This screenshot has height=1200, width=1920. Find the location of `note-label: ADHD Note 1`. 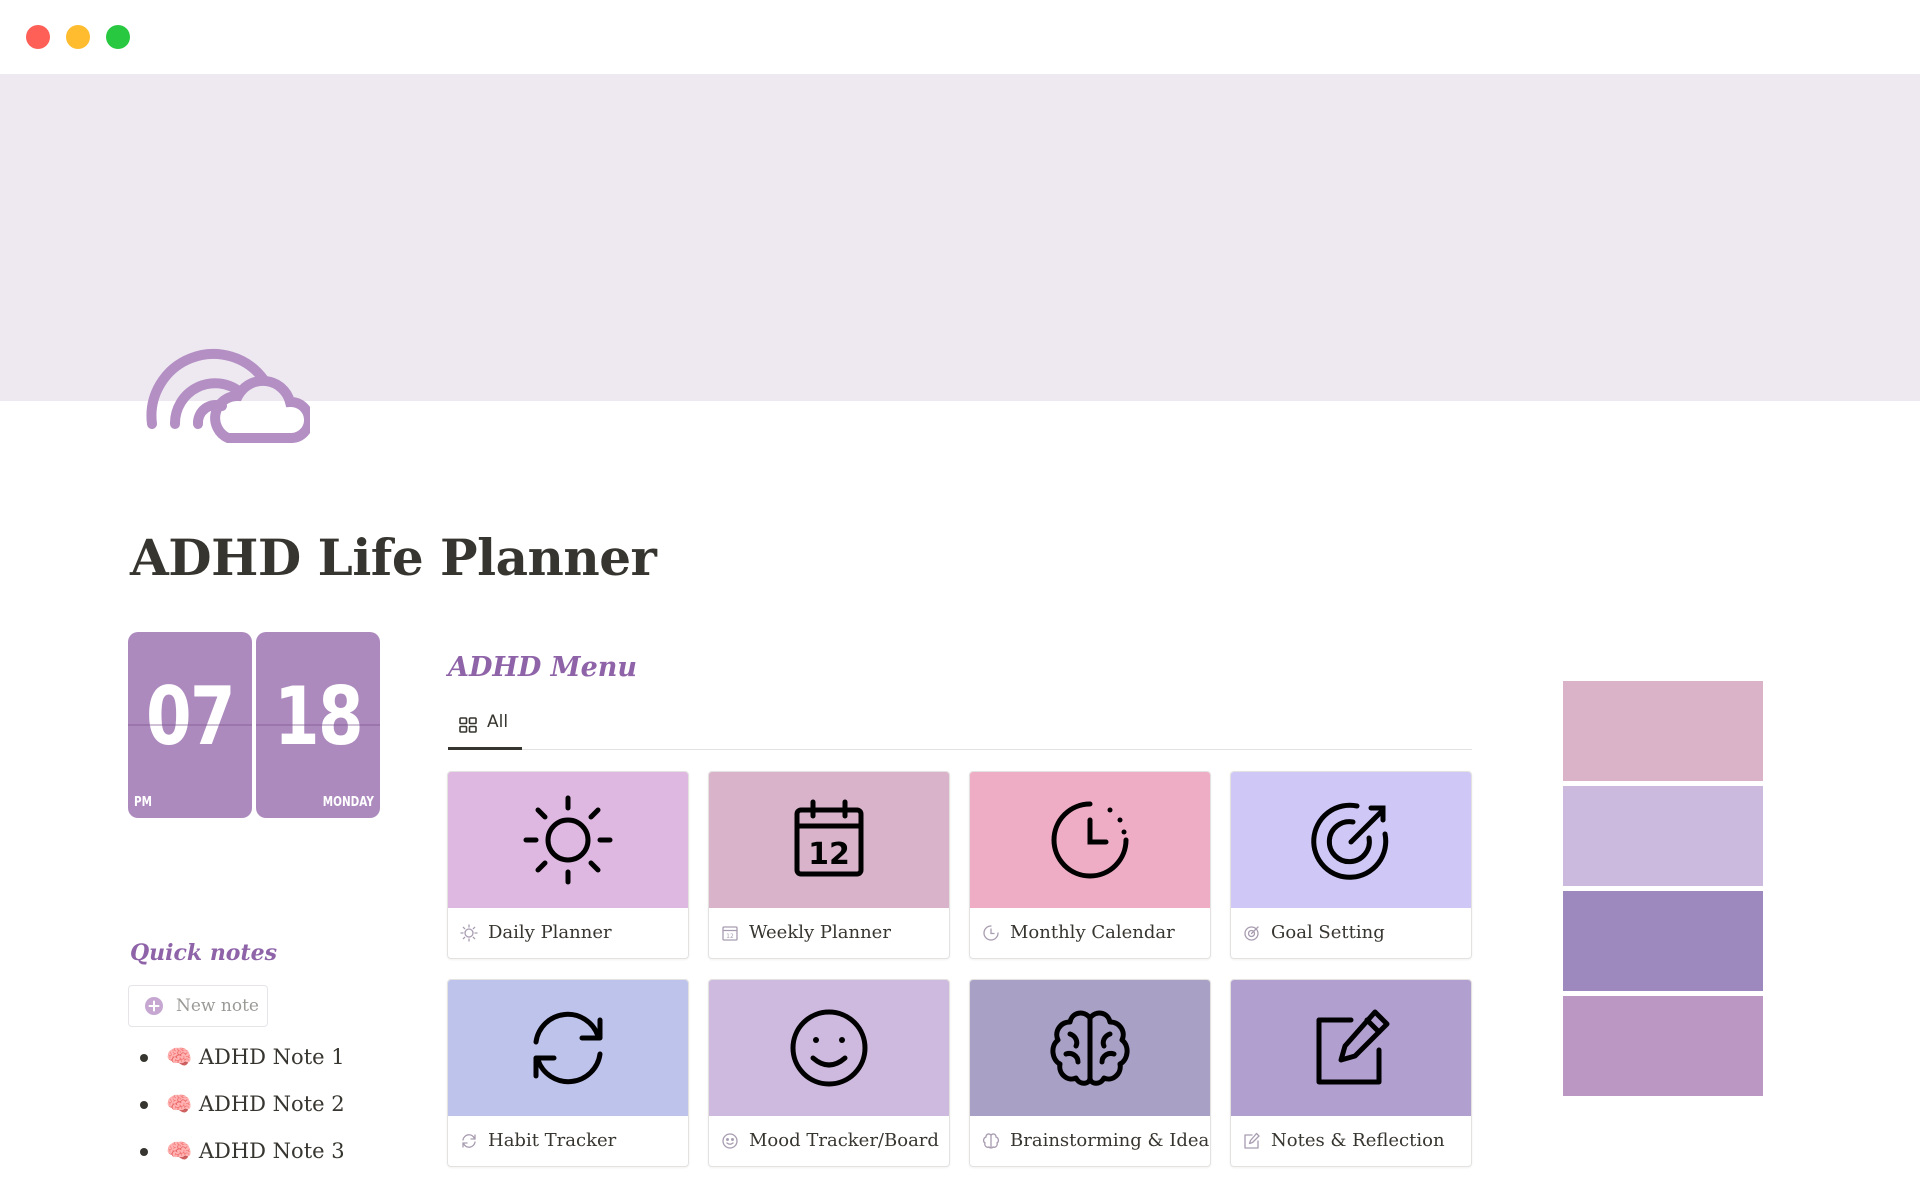

note-label: ADHD Note 1 is located at coordinates (271, 1057).